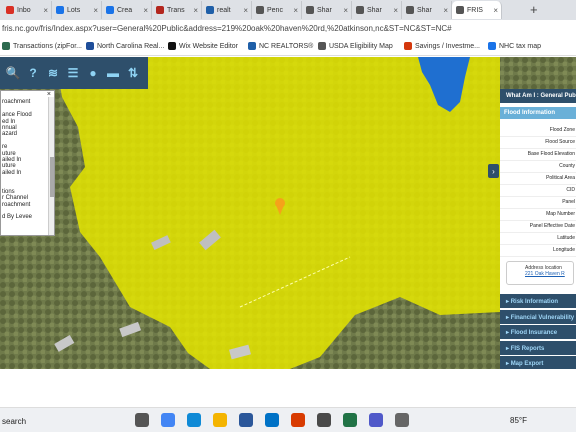  I want to click on help-icon: ?, so click(33, 73).